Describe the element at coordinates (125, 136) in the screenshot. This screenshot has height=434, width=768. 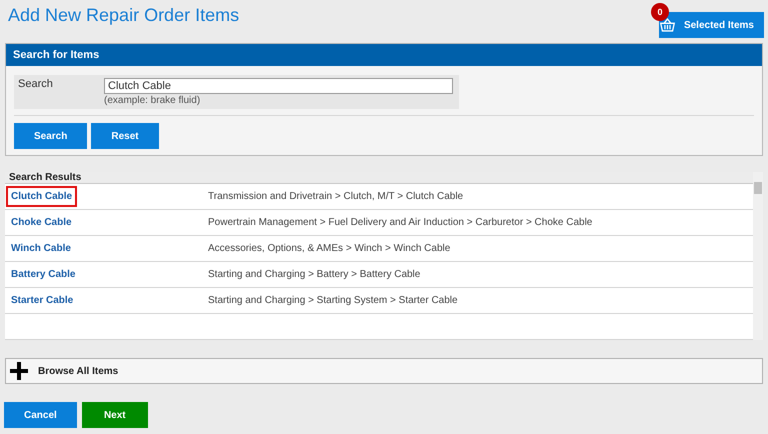
I see `reset-button: Reset` at that location.